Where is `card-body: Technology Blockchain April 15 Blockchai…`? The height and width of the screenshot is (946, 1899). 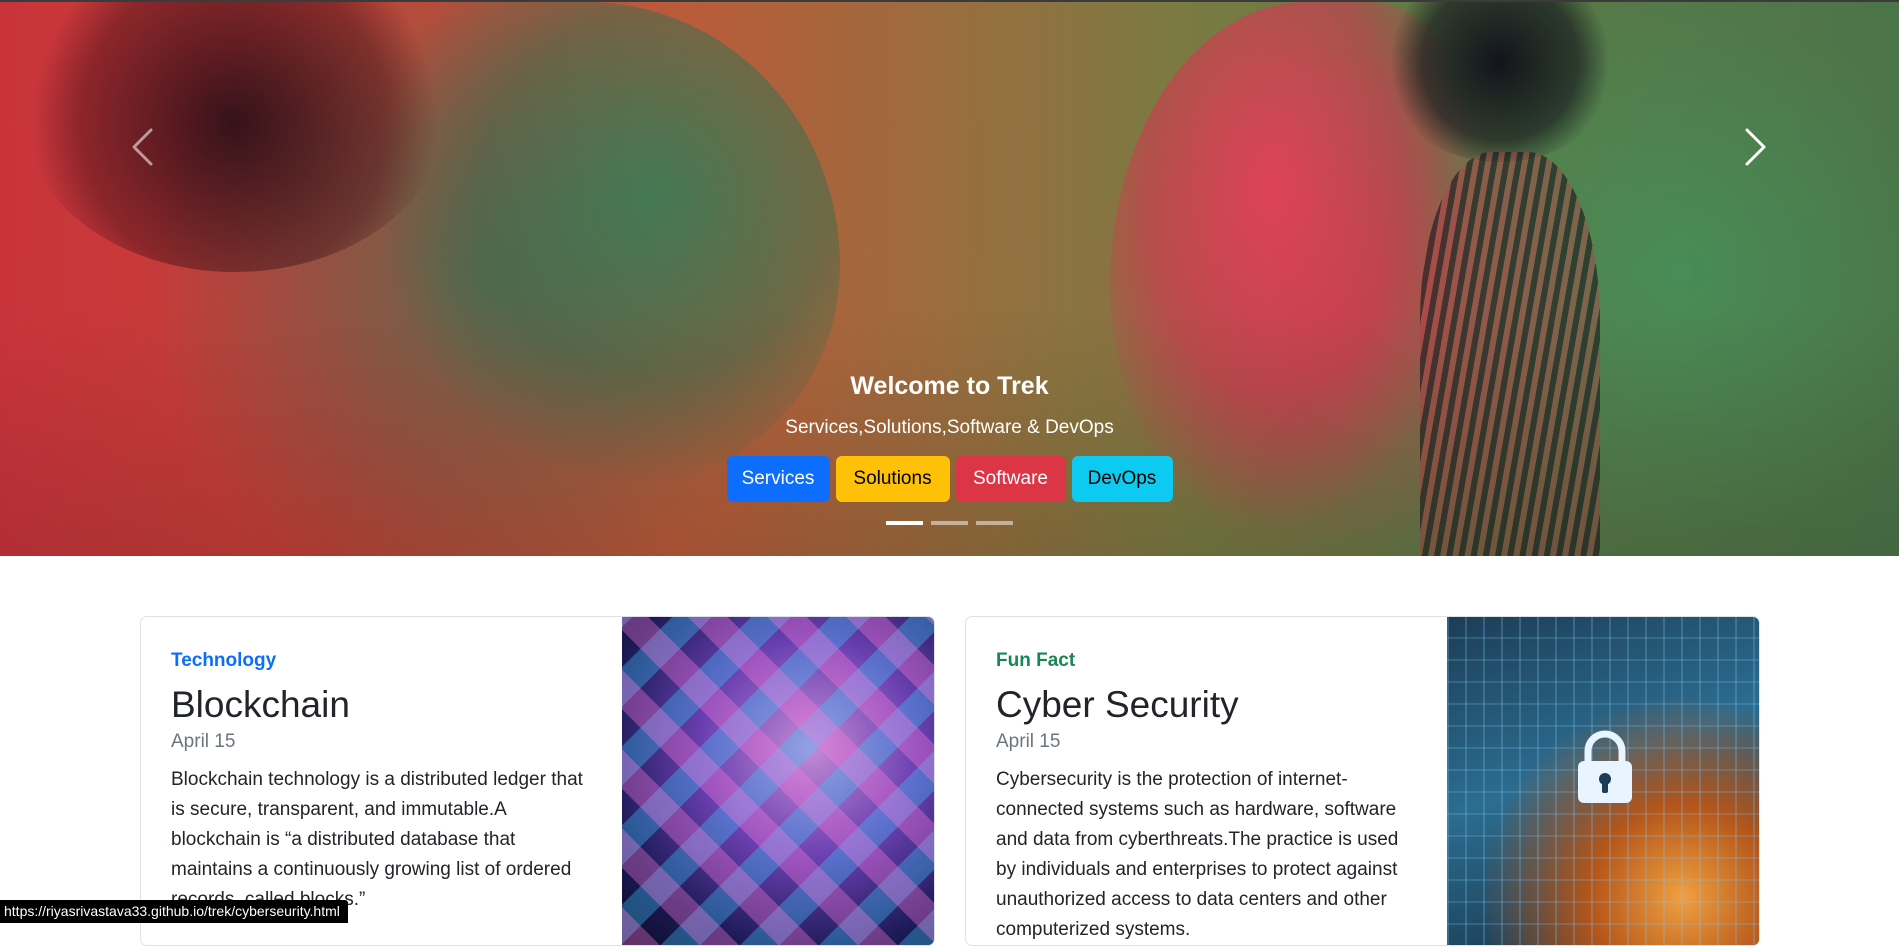 card-body: Technology Blockchain April 15 Blockchai… is located at coordinates (381, 782).